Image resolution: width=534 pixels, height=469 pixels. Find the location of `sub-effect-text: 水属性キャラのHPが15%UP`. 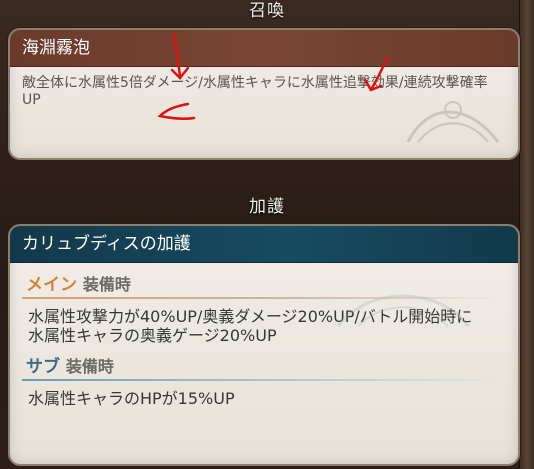

sub-effect-text: 水属性キャラのHPが15%UP is located at coordinates (131, 398).